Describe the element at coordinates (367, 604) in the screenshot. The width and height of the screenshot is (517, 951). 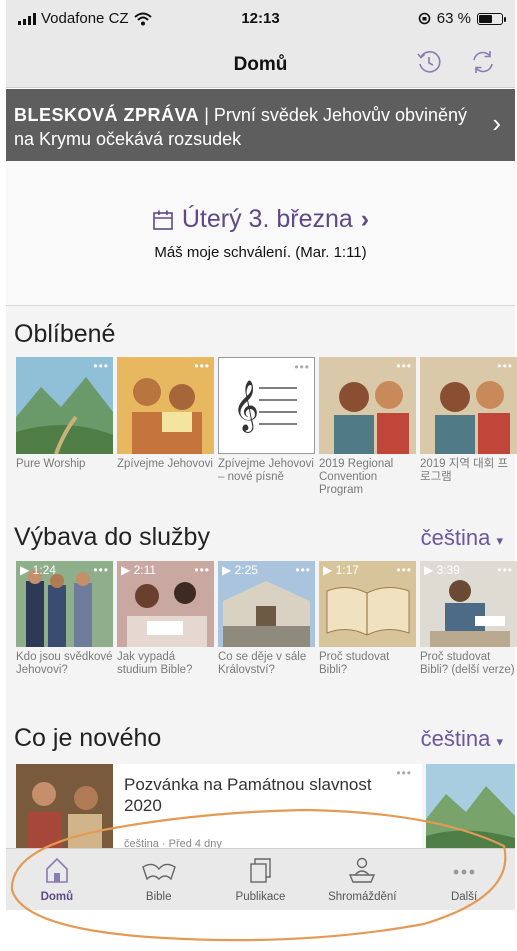
I see `video-thumbnail: ▶ 1:17 •••` at that location.